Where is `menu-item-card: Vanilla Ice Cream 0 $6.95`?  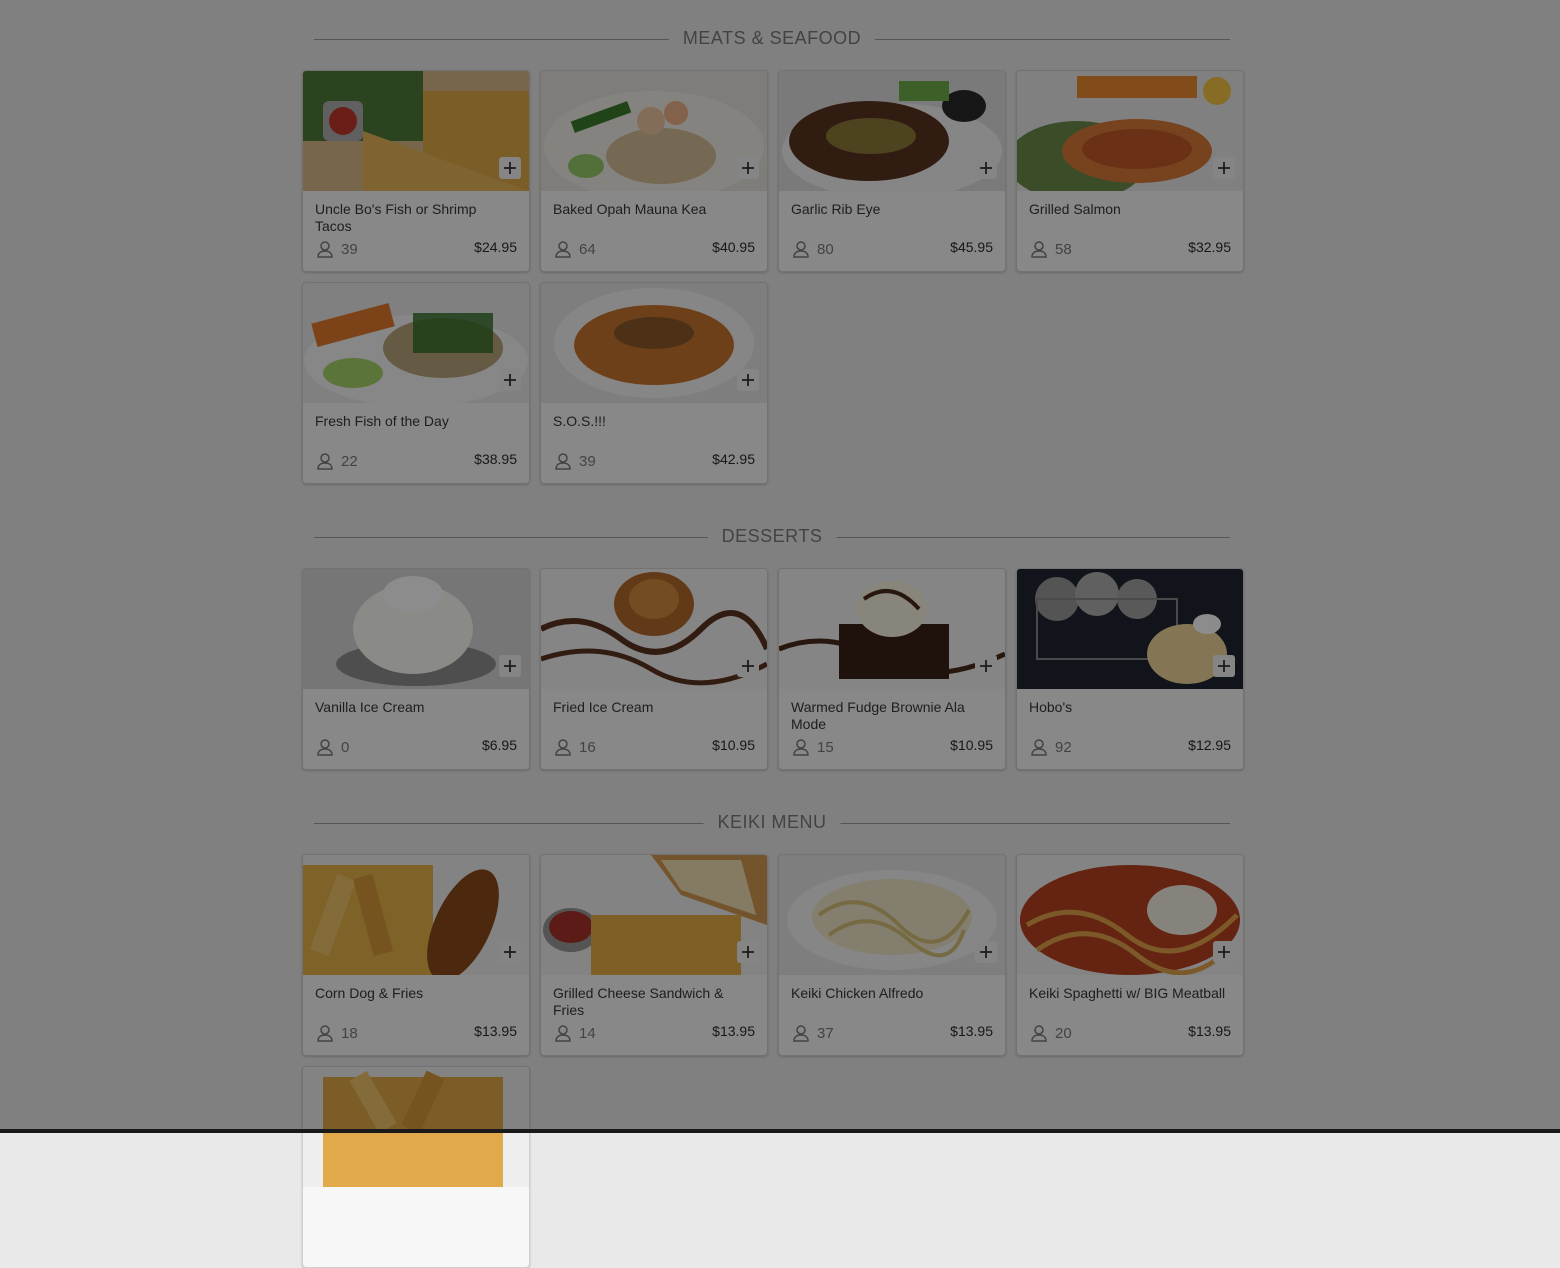
menu-item-card: Vanilla Ice Cream 0 $6.95 is located at coordinates (416, 669).